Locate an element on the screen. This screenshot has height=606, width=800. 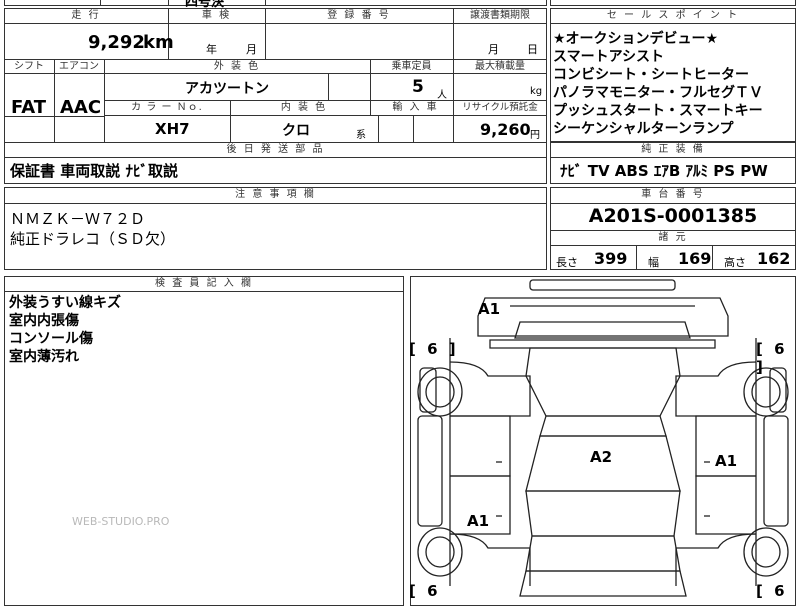
aircon-header: エアコン is located at coordinates (79, 66).